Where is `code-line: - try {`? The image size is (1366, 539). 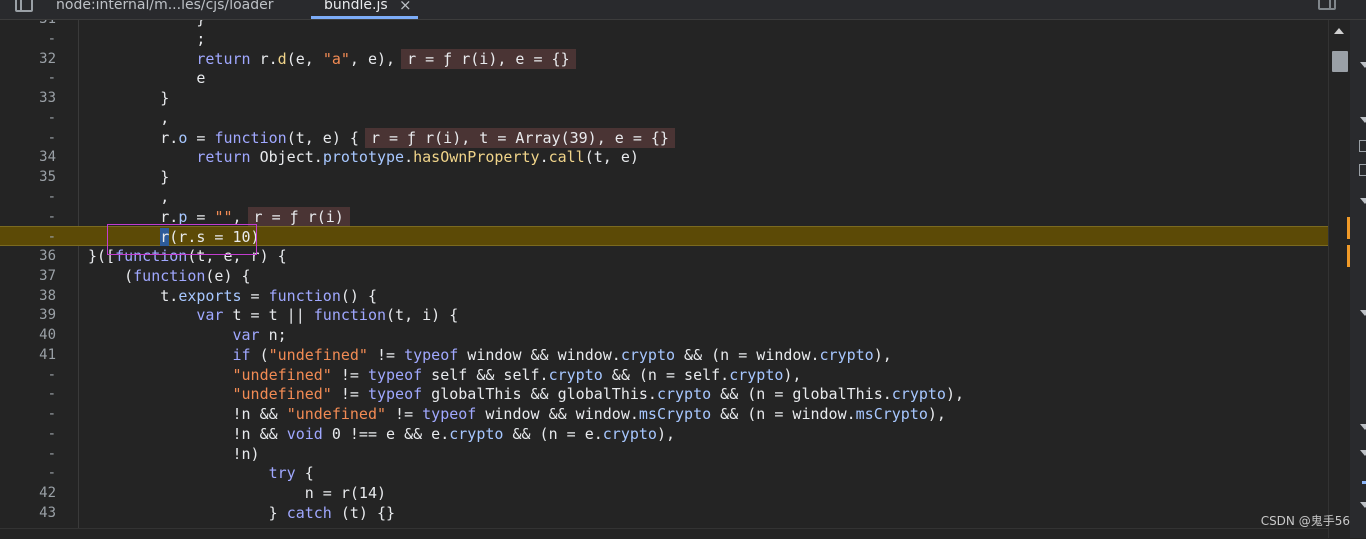
code-line: - try { is located at coordinates (664, 473).